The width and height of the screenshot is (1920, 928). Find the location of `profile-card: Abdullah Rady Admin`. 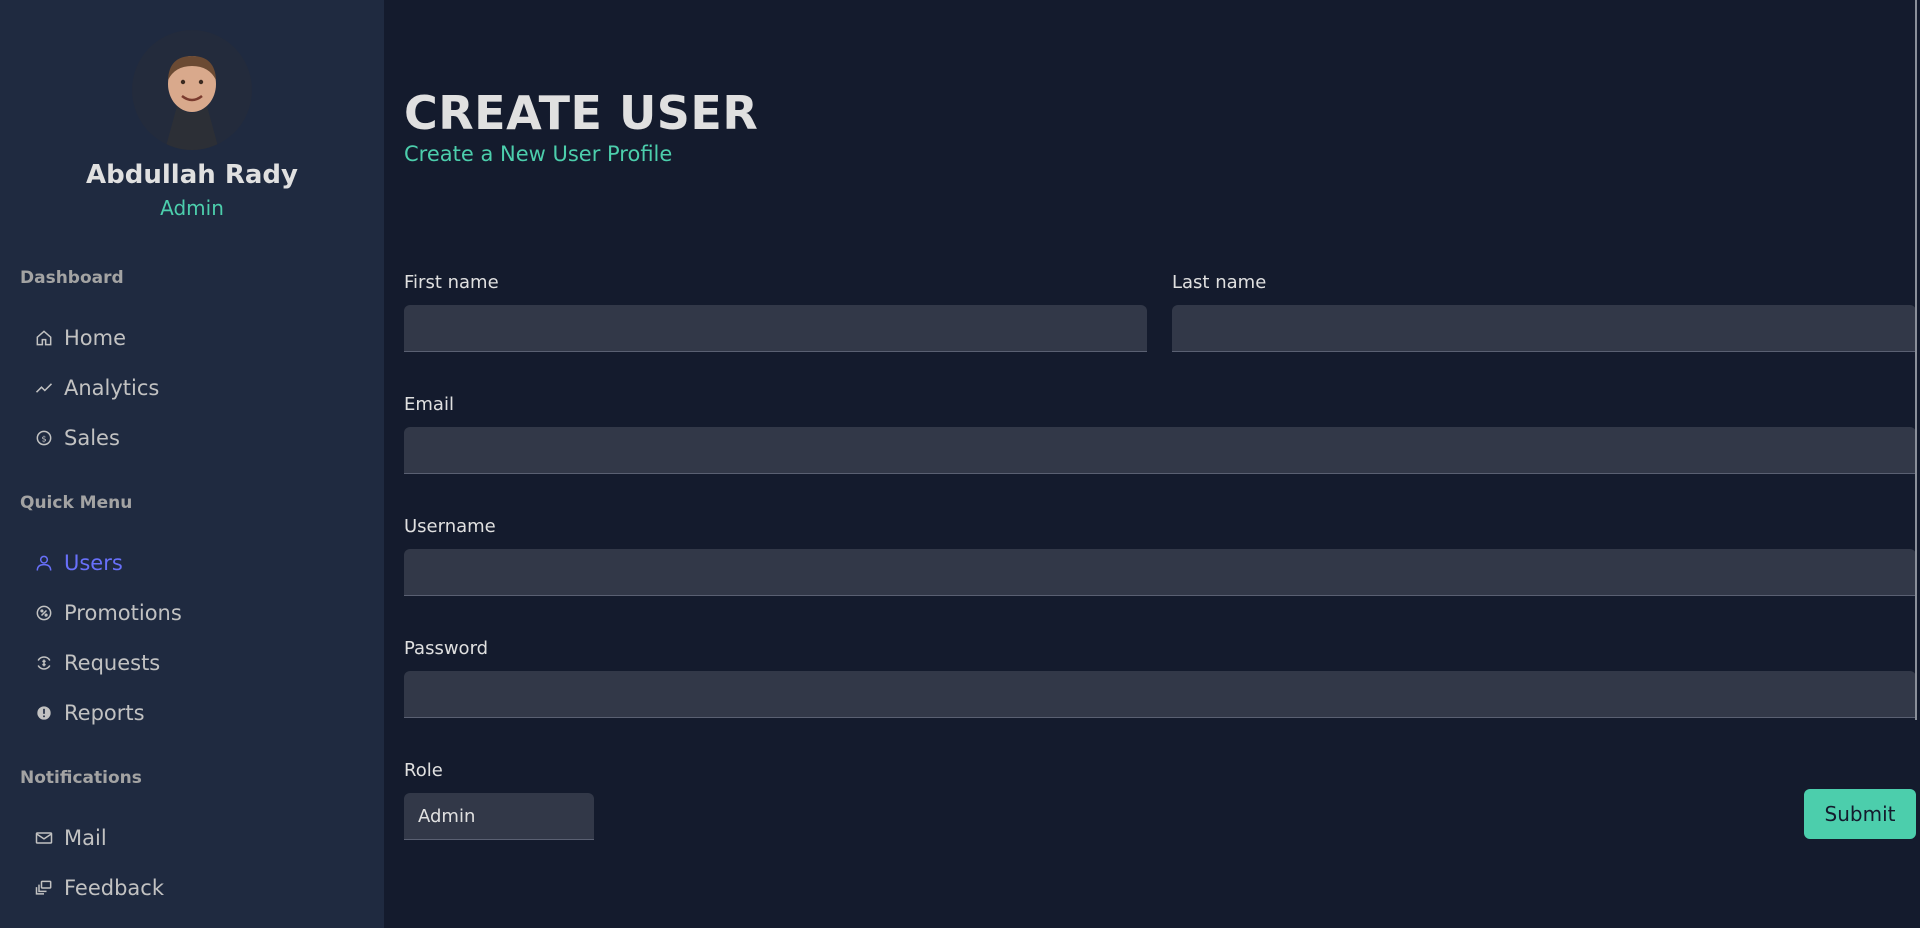

profile-card: Abdullah Rady Admin is located at coordinates (192, 110).